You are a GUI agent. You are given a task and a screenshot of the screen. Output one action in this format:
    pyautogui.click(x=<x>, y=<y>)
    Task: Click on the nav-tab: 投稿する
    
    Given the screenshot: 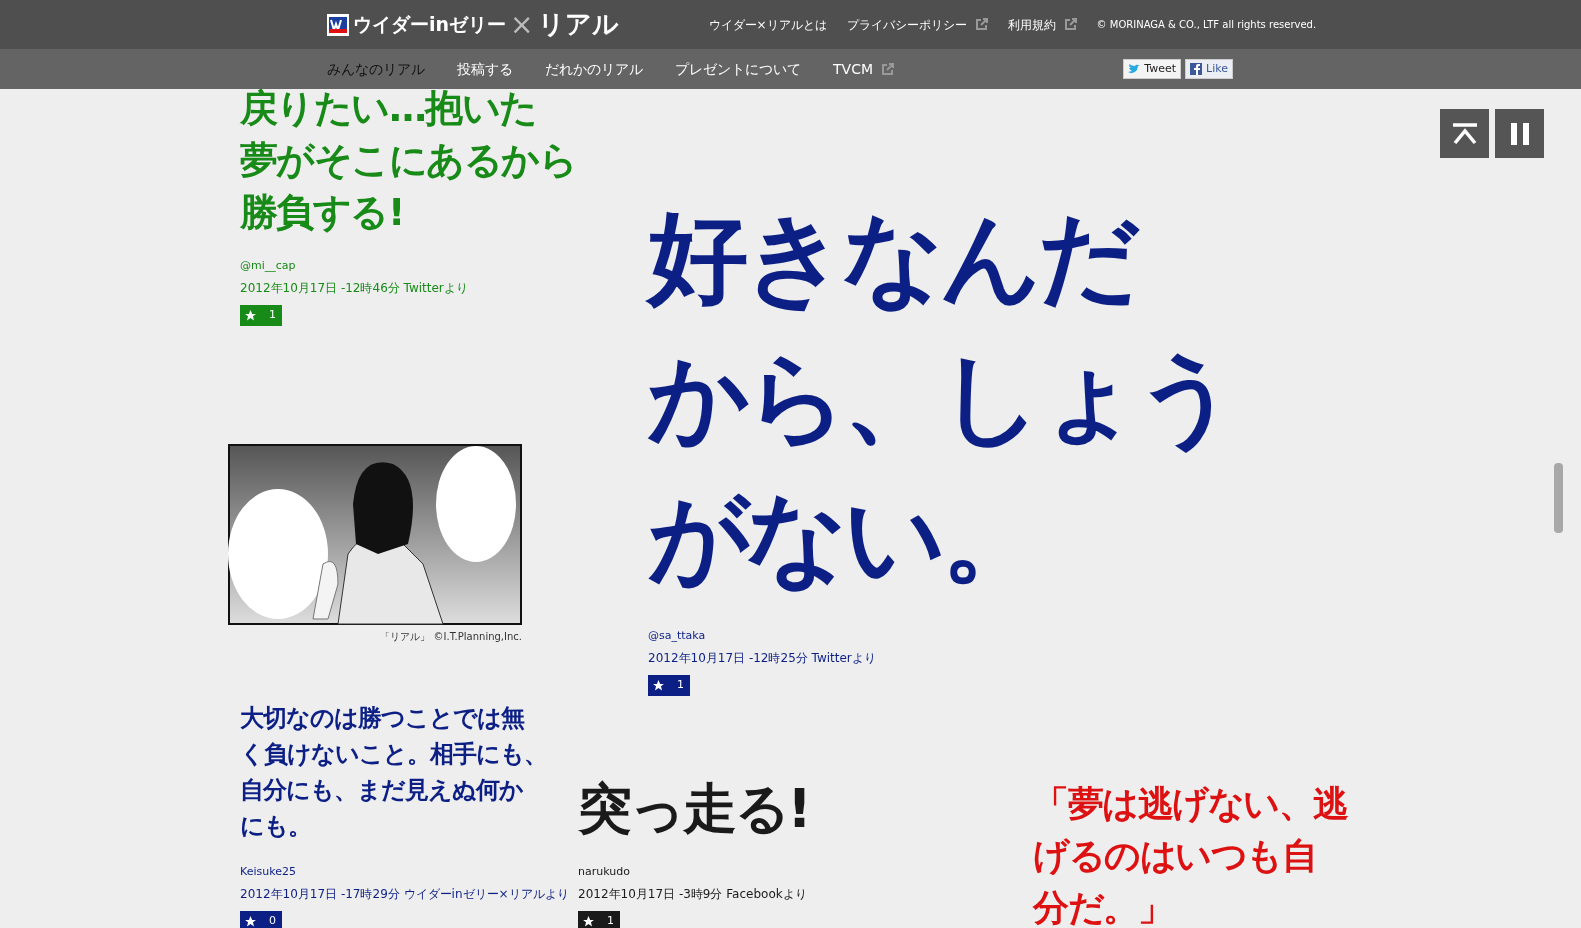 What is the action you would take?
    pyautogui.click(x=485, y=69)
    